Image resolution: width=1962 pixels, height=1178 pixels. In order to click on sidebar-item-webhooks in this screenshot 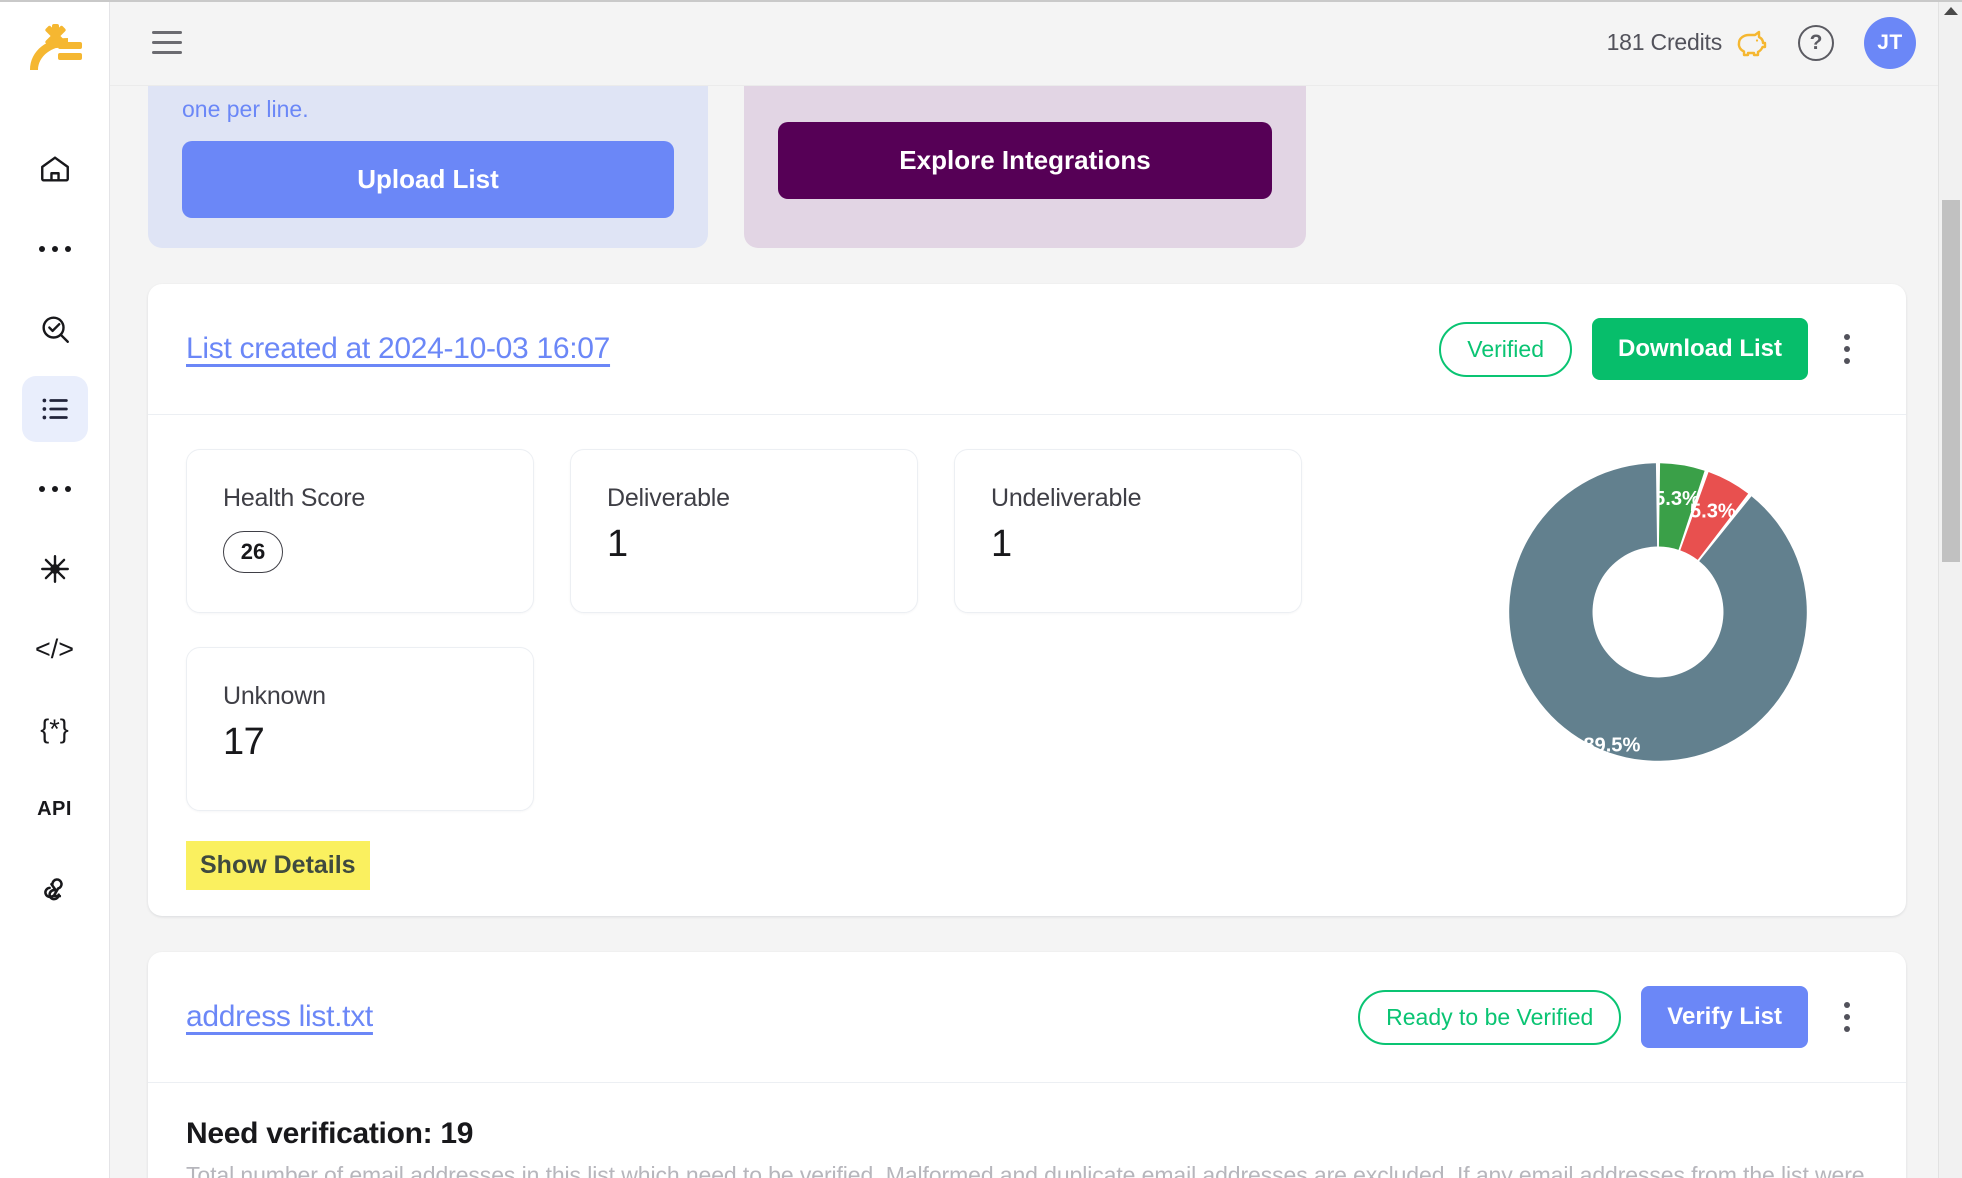, I will do `click(55, 889)`.